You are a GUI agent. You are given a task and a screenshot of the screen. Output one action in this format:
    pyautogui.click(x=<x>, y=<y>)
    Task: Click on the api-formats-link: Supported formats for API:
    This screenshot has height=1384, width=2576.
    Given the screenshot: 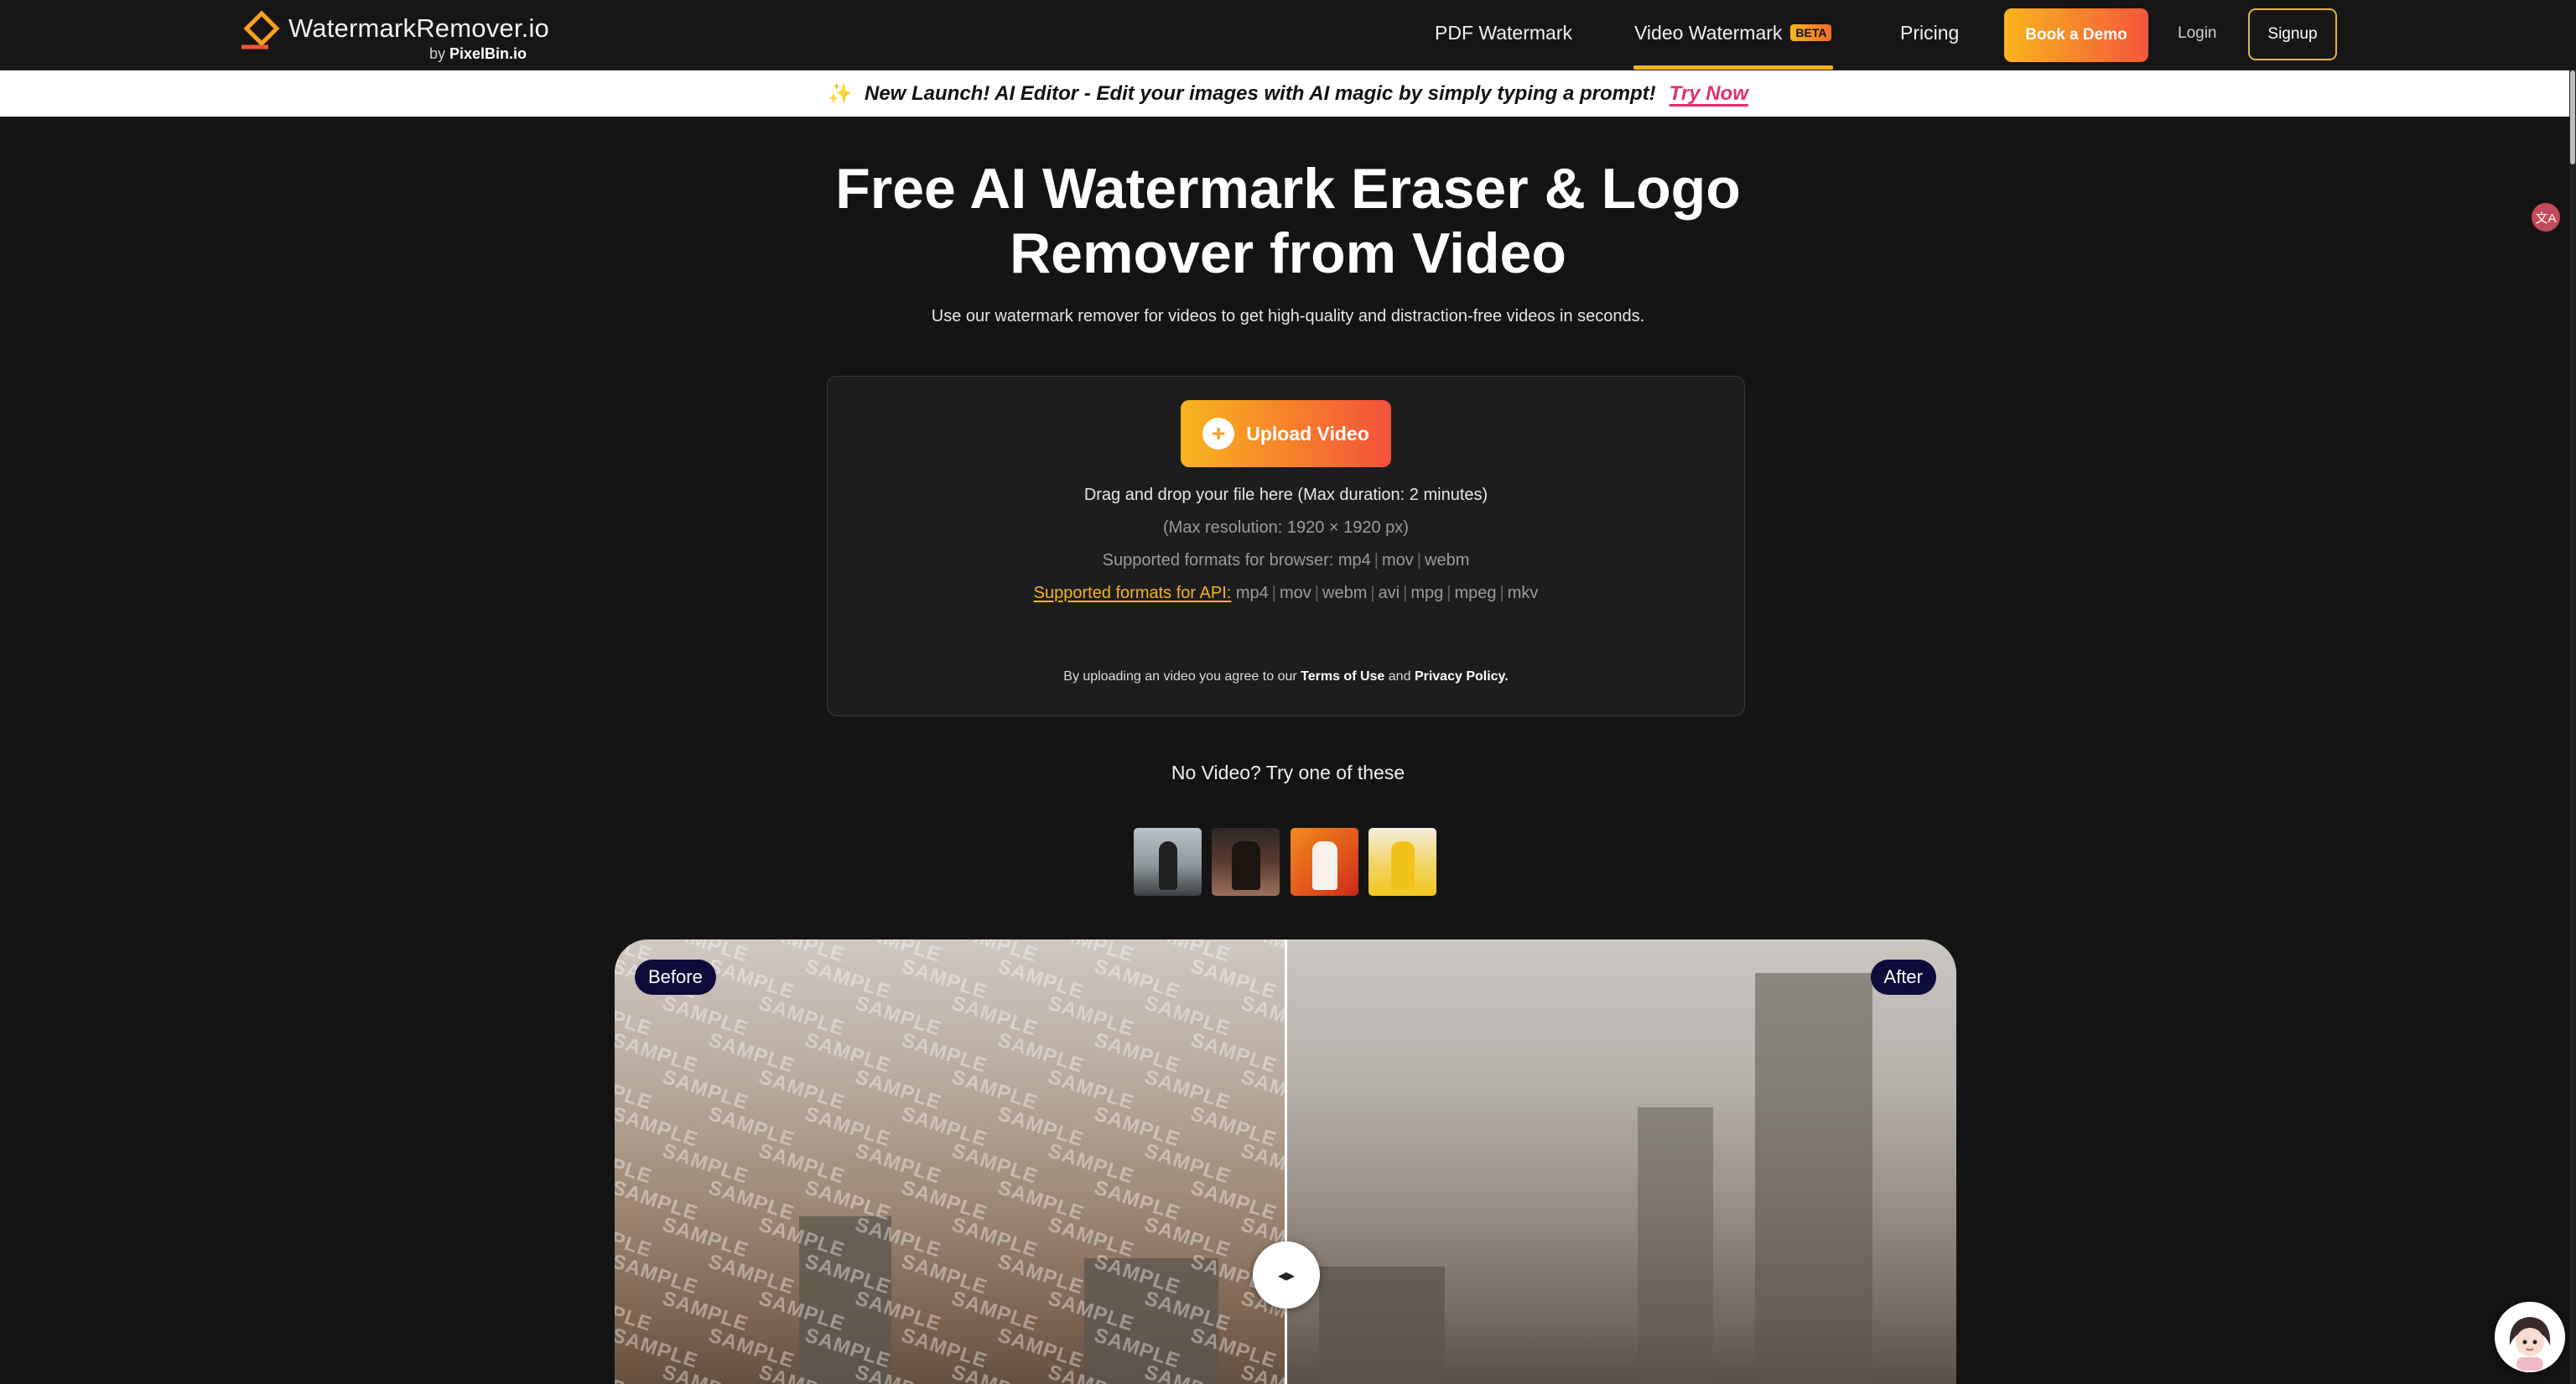 What is the action you would take?
    pyautogui.click(x=1133, y=593)
    